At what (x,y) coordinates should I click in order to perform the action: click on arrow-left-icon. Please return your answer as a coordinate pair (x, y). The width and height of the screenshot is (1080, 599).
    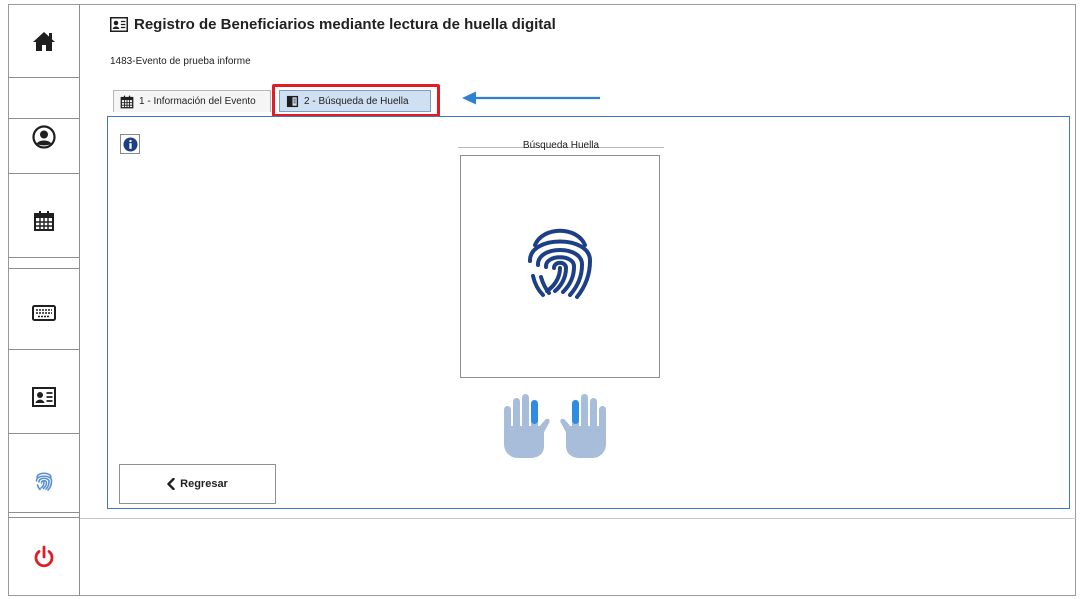
    Looking at the image, I should click on (531, 98).